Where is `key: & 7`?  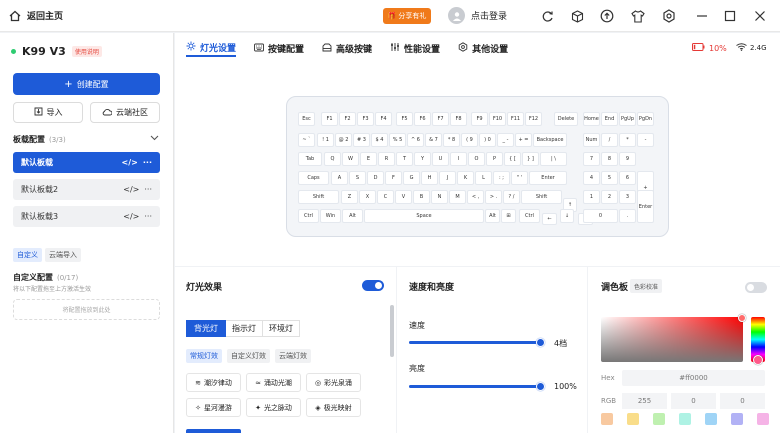 key: & 7 is located at coordinates (433, 140).